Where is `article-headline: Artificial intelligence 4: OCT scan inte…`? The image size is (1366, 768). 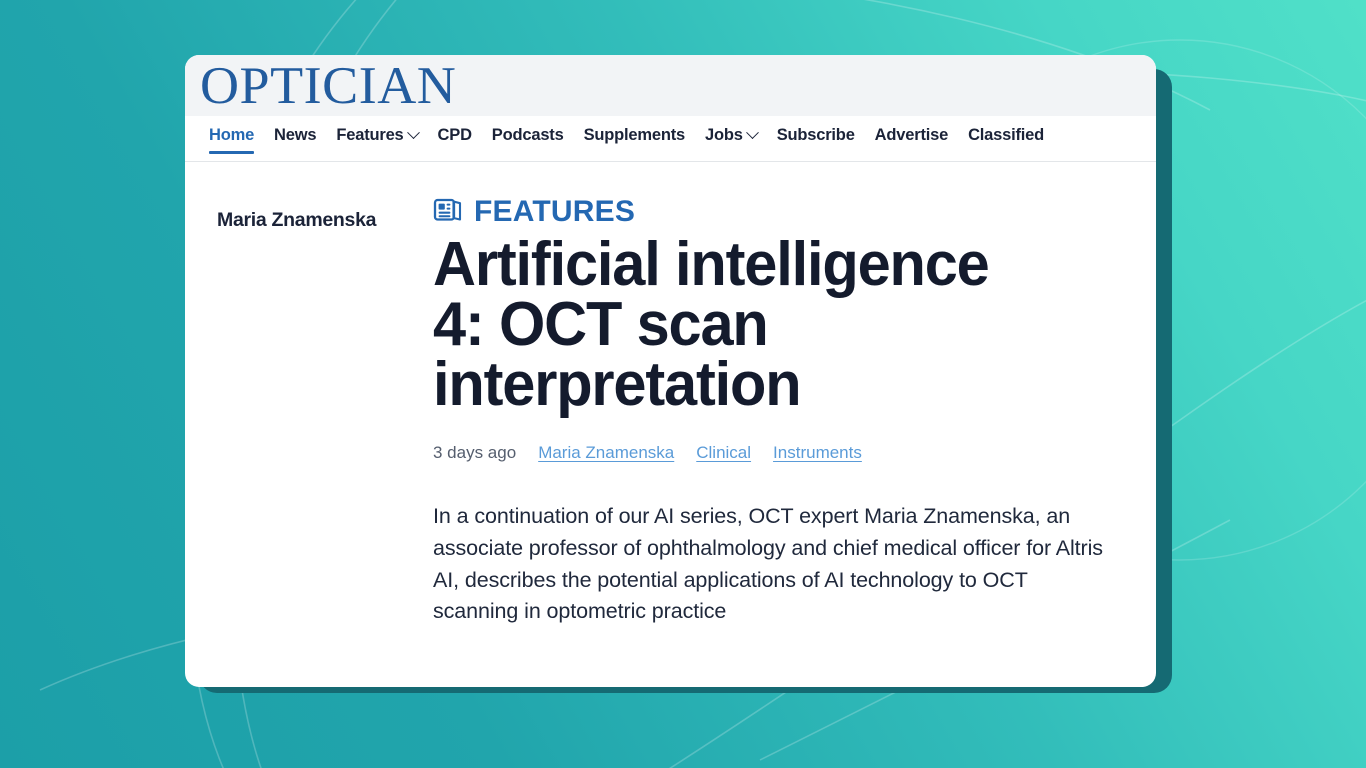 article-headline: Artificial intelligence 4: OCT scan inte… is located at coordinates (711, 325).